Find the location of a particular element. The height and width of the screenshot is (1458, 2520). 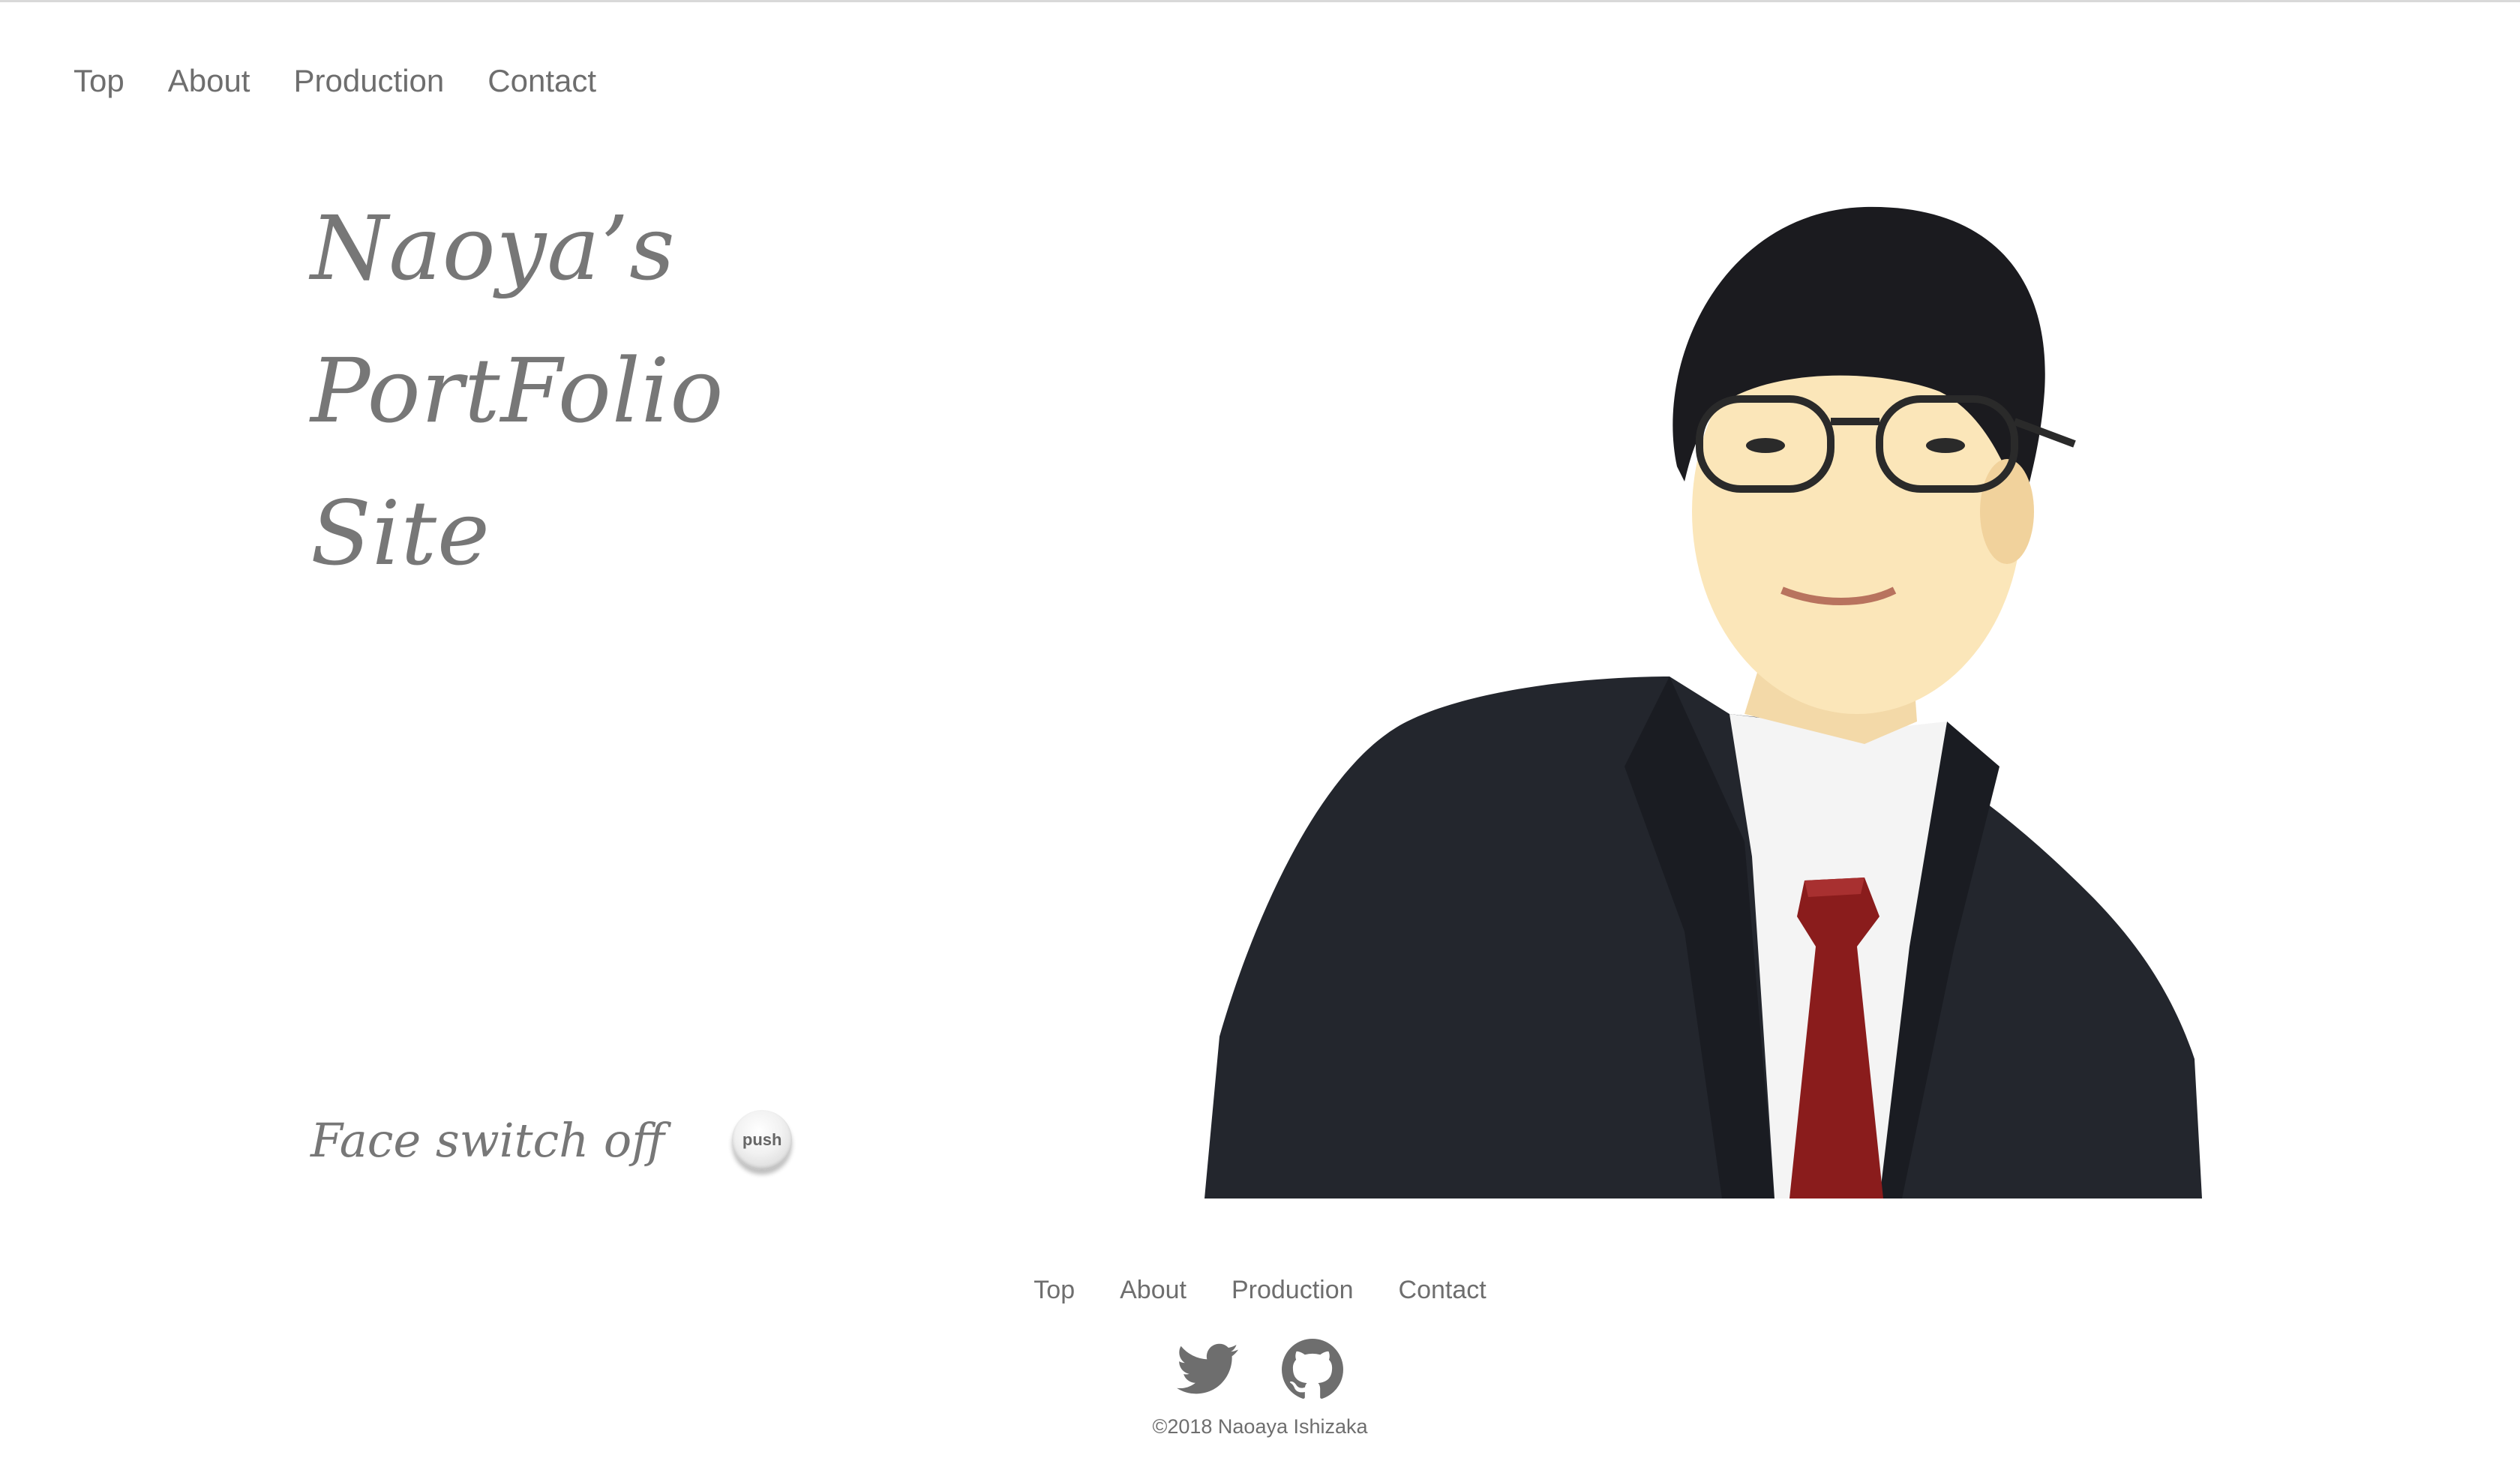

top-nav: Top About Production Contact is located at coordinates (335, 81).